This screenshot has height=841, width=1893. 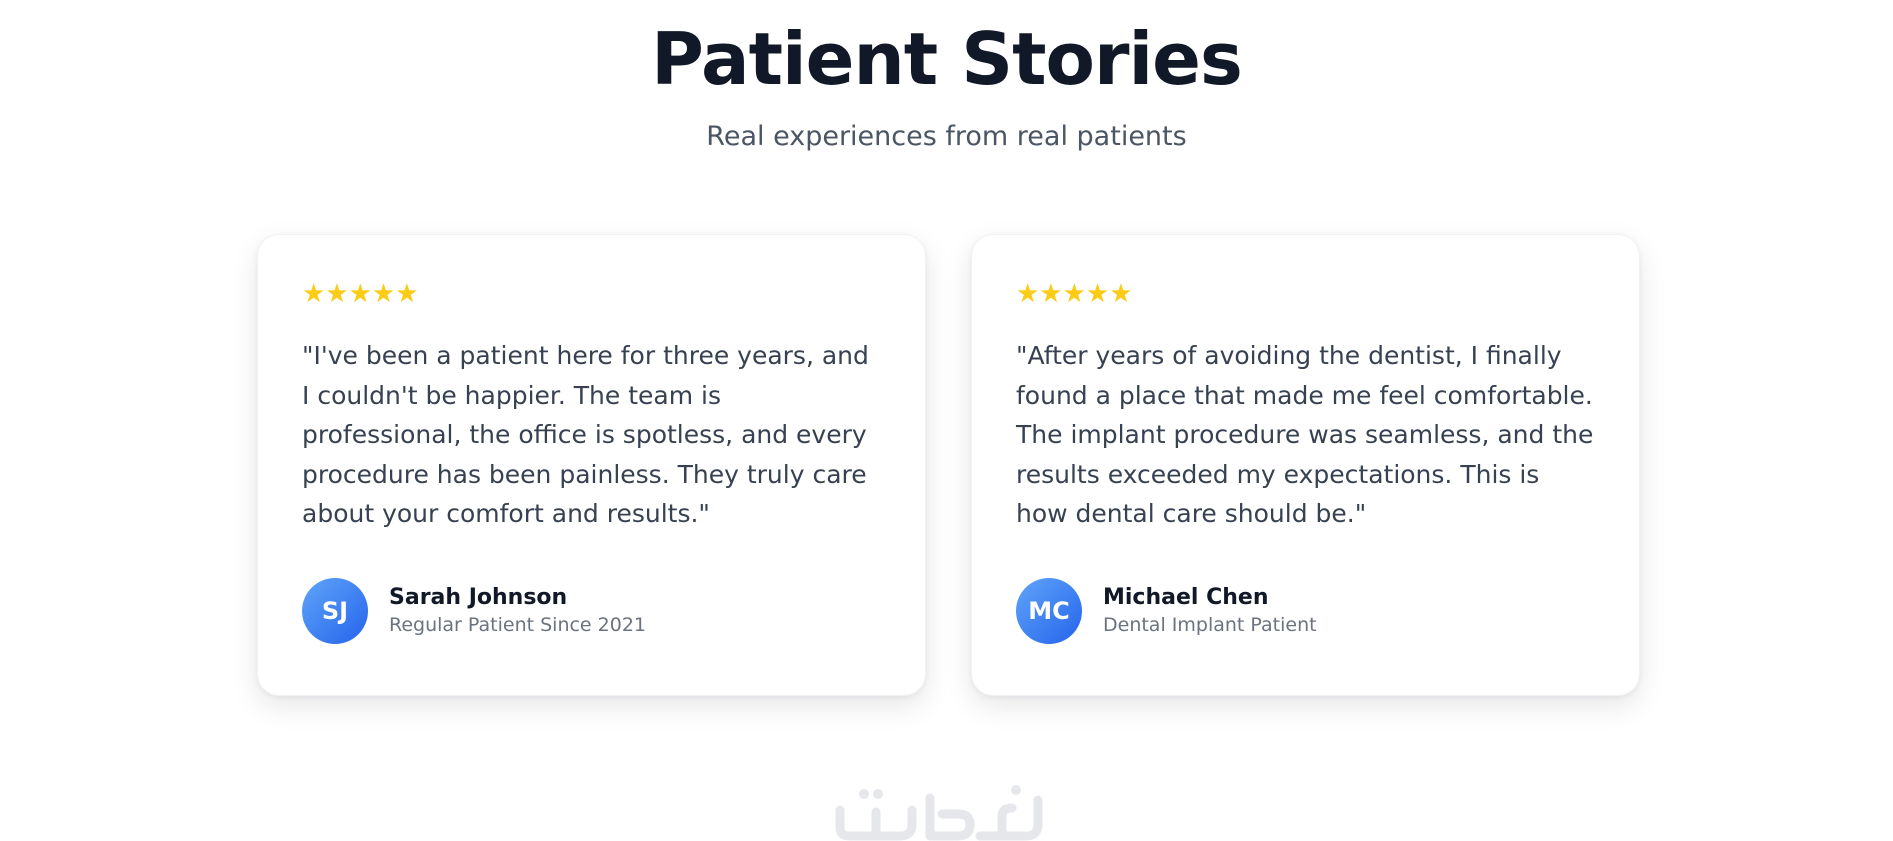 What do you see at coordinates (947, 59) in the screenshot?
I see `page-title: Patient Stories` at bounding box center [947, 59].